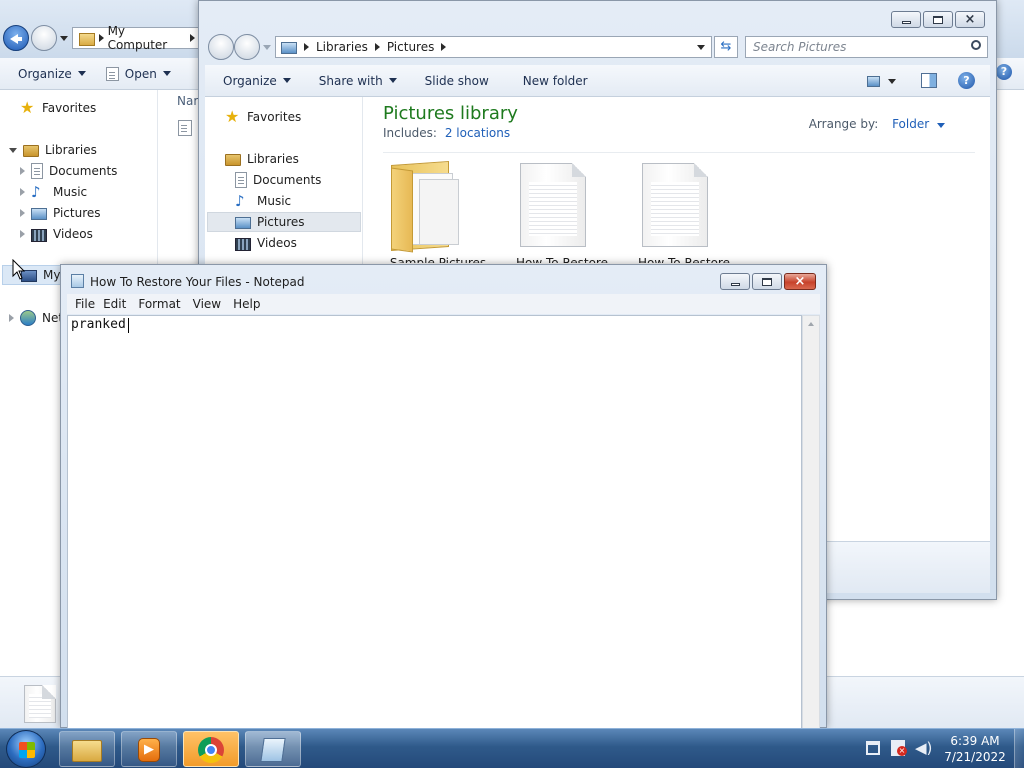 This screenshot has width=1024, height=768. I want to click on file-item-how-to-restore-2: How To Restore, so click(688, 214).